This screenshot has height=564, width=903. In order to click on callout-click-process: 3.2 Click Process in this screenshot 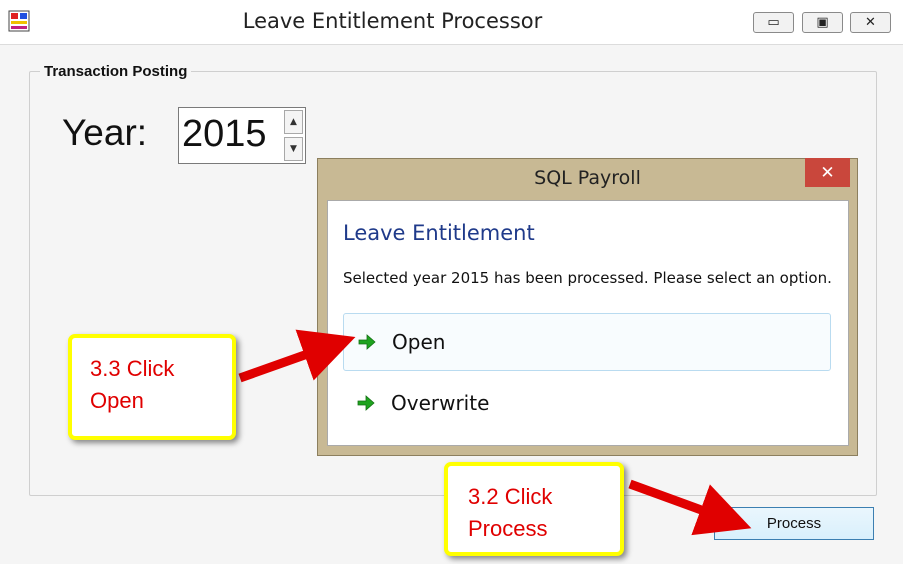, I will do `click(534, 509)`.